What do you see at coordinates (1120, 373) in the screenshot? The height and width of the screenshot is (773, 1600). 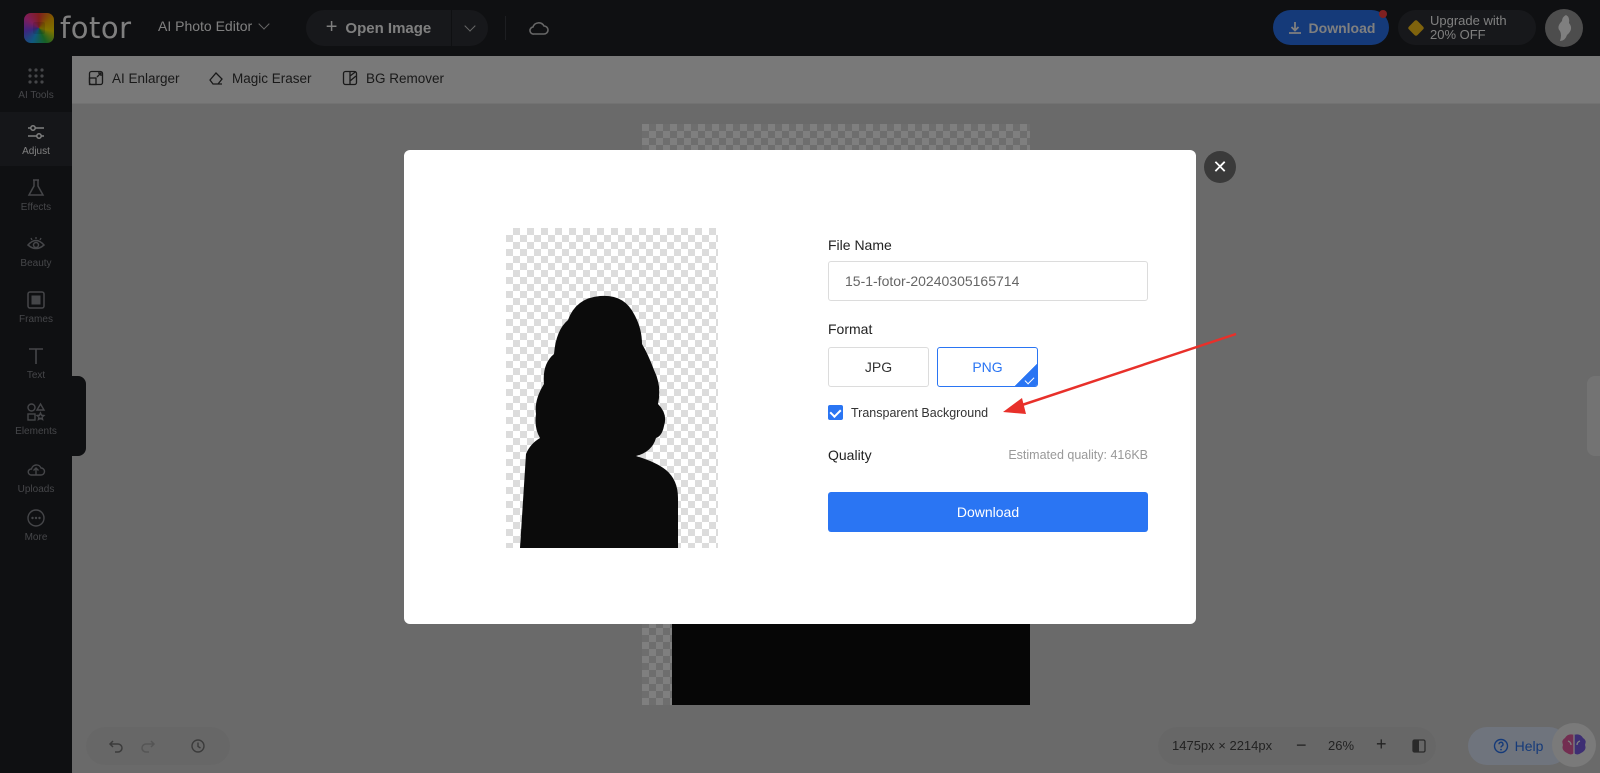 I see `annotation-arrow` at bounding box center [1120, 373].